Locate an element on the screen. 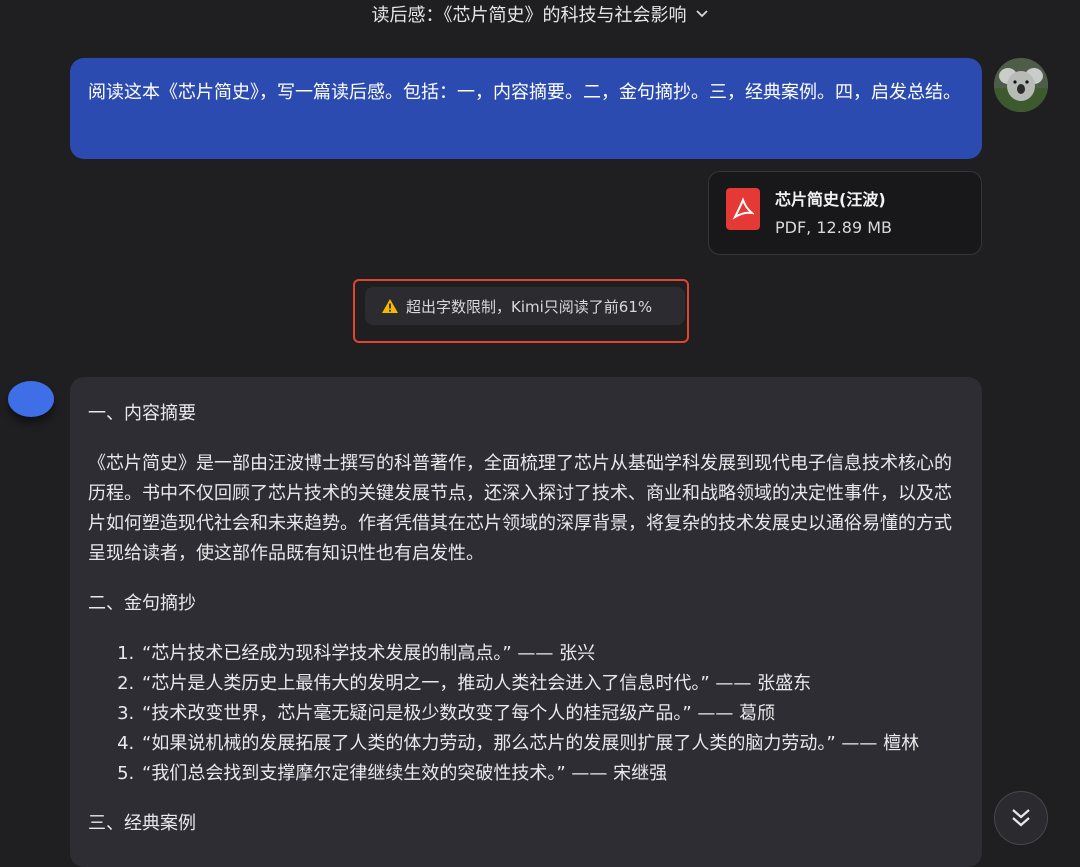 Image resolution: width=1080 pixels, height=867 pixels. kimi-avatar is located at coordinates (31, 399).